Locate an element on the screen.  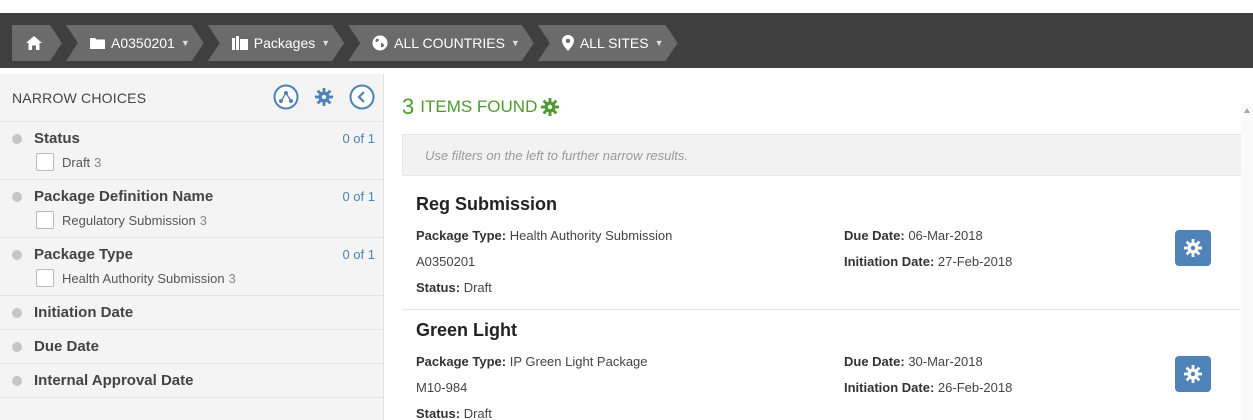
sidebar-tools is located at coordinates (318, 97).